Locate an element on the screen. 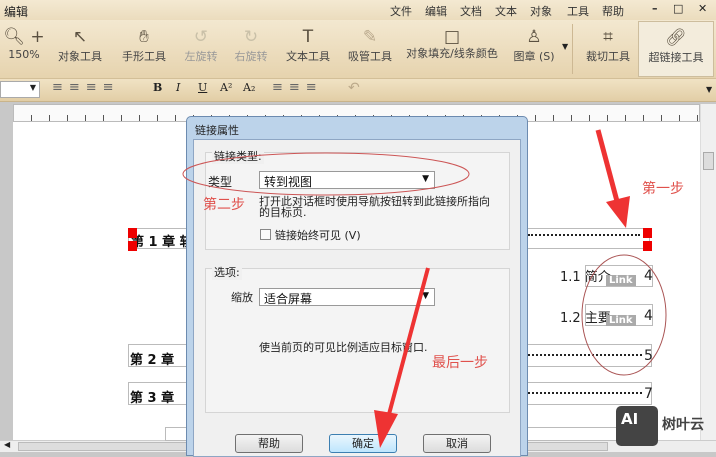 The width and height of the screenshot is (716, 457). zoom-label: 缩放 is located at coordinates (242, 297).